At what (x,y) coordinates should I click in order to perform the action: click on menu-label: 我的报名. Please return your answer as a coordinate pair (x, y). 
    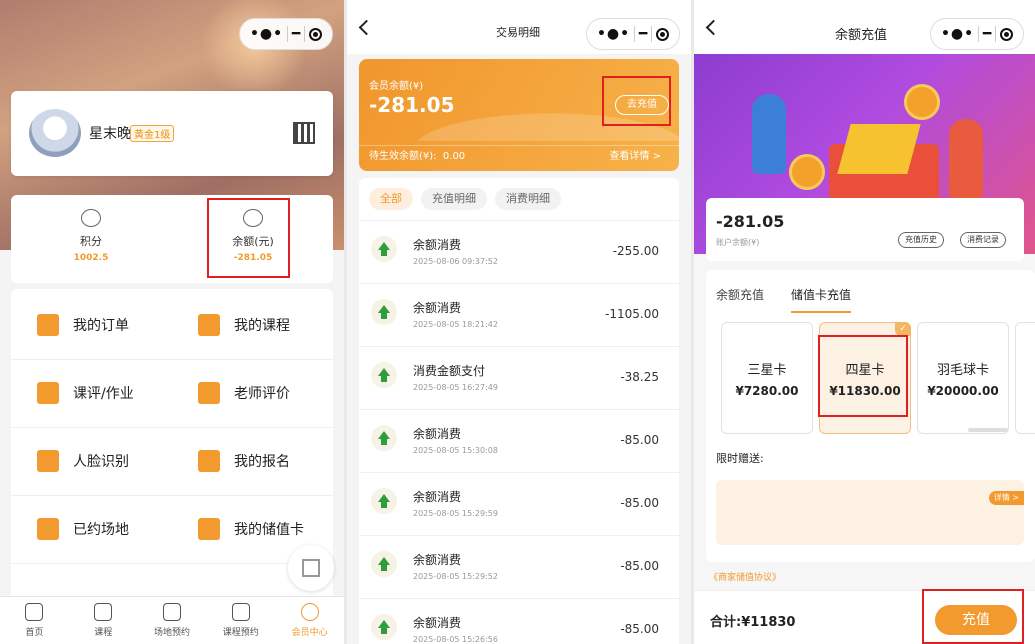
    Looking at the image, I should click on (262, 462).